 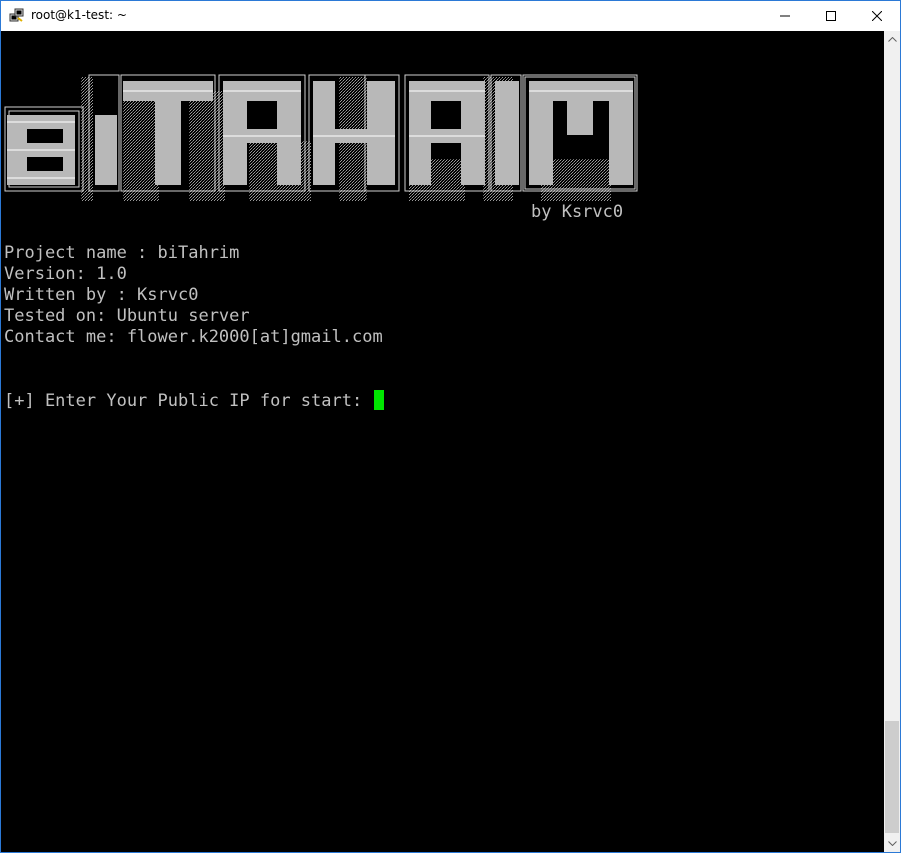 I want to click on vertical-scrollbar, so click(x=892, y=441).